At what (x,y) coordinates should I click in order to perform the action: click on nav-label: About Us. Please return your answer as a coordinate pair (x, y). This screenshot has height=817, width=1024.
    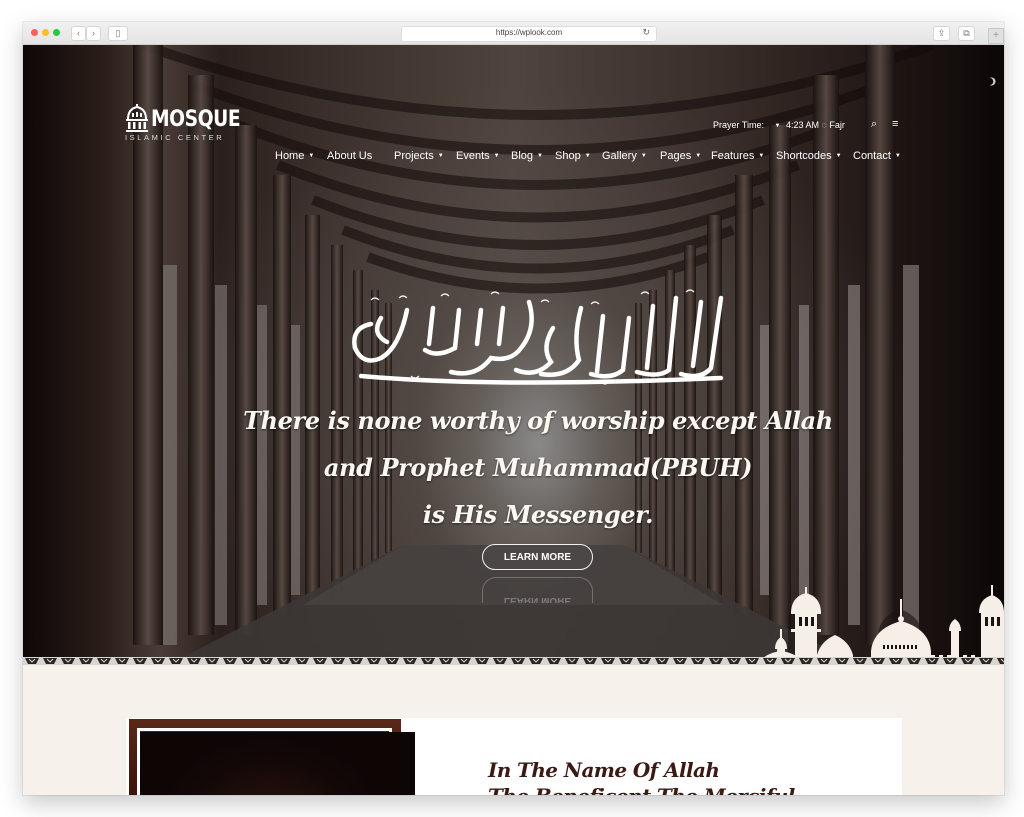
    Looking at the image, I should click on (350, 156).